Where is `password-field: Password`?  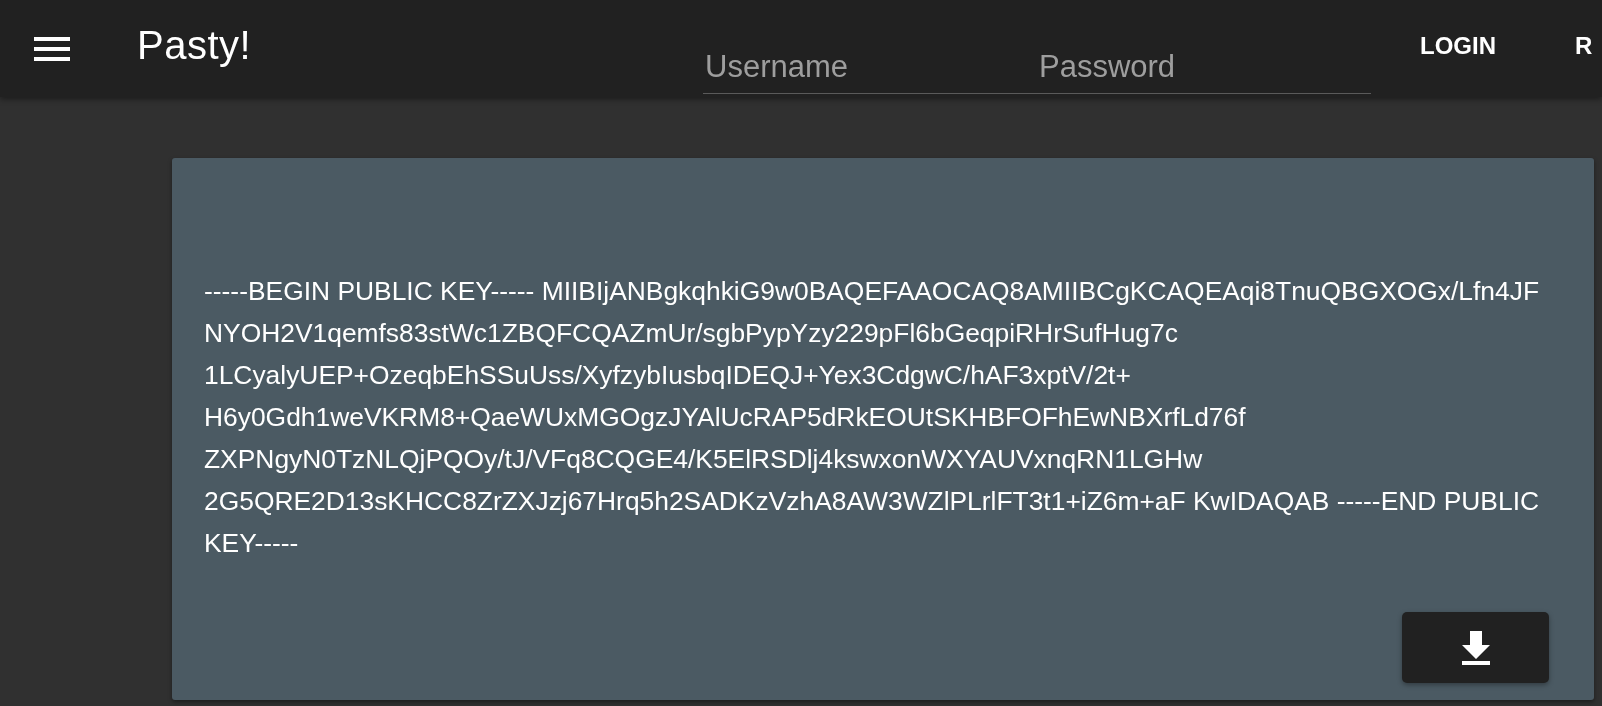
password-field: Password is located at coordinates (1204, 71).